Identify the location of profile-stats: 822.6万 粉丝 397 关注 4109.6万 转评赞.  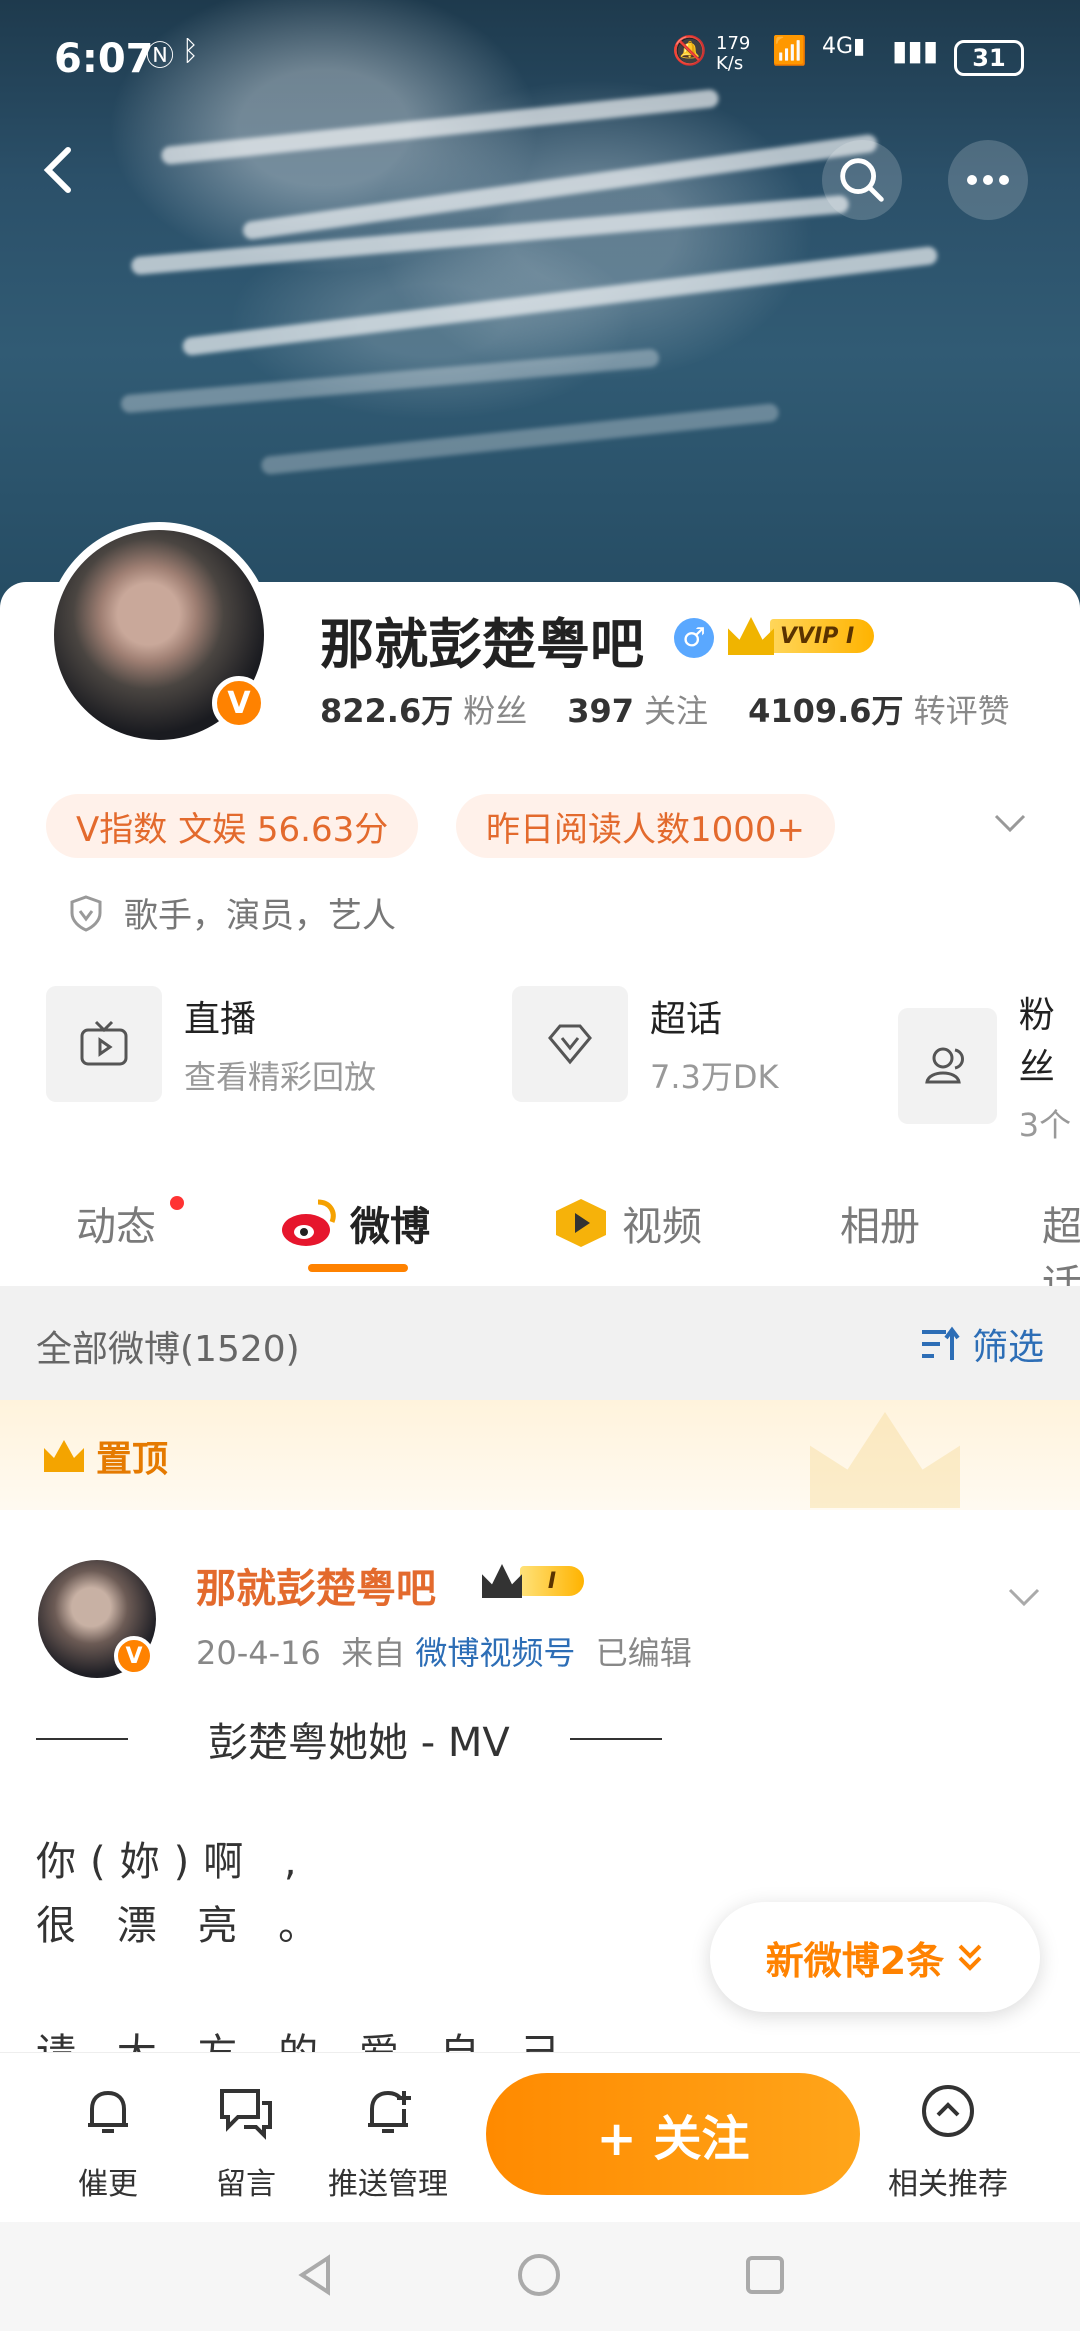
(665, 709).